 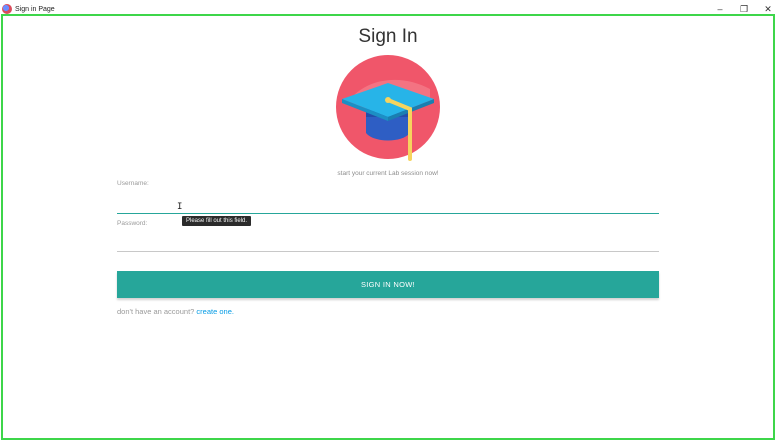 I want to click on validation-tooltip: Please fill out this field., so click(x=217, y=221).